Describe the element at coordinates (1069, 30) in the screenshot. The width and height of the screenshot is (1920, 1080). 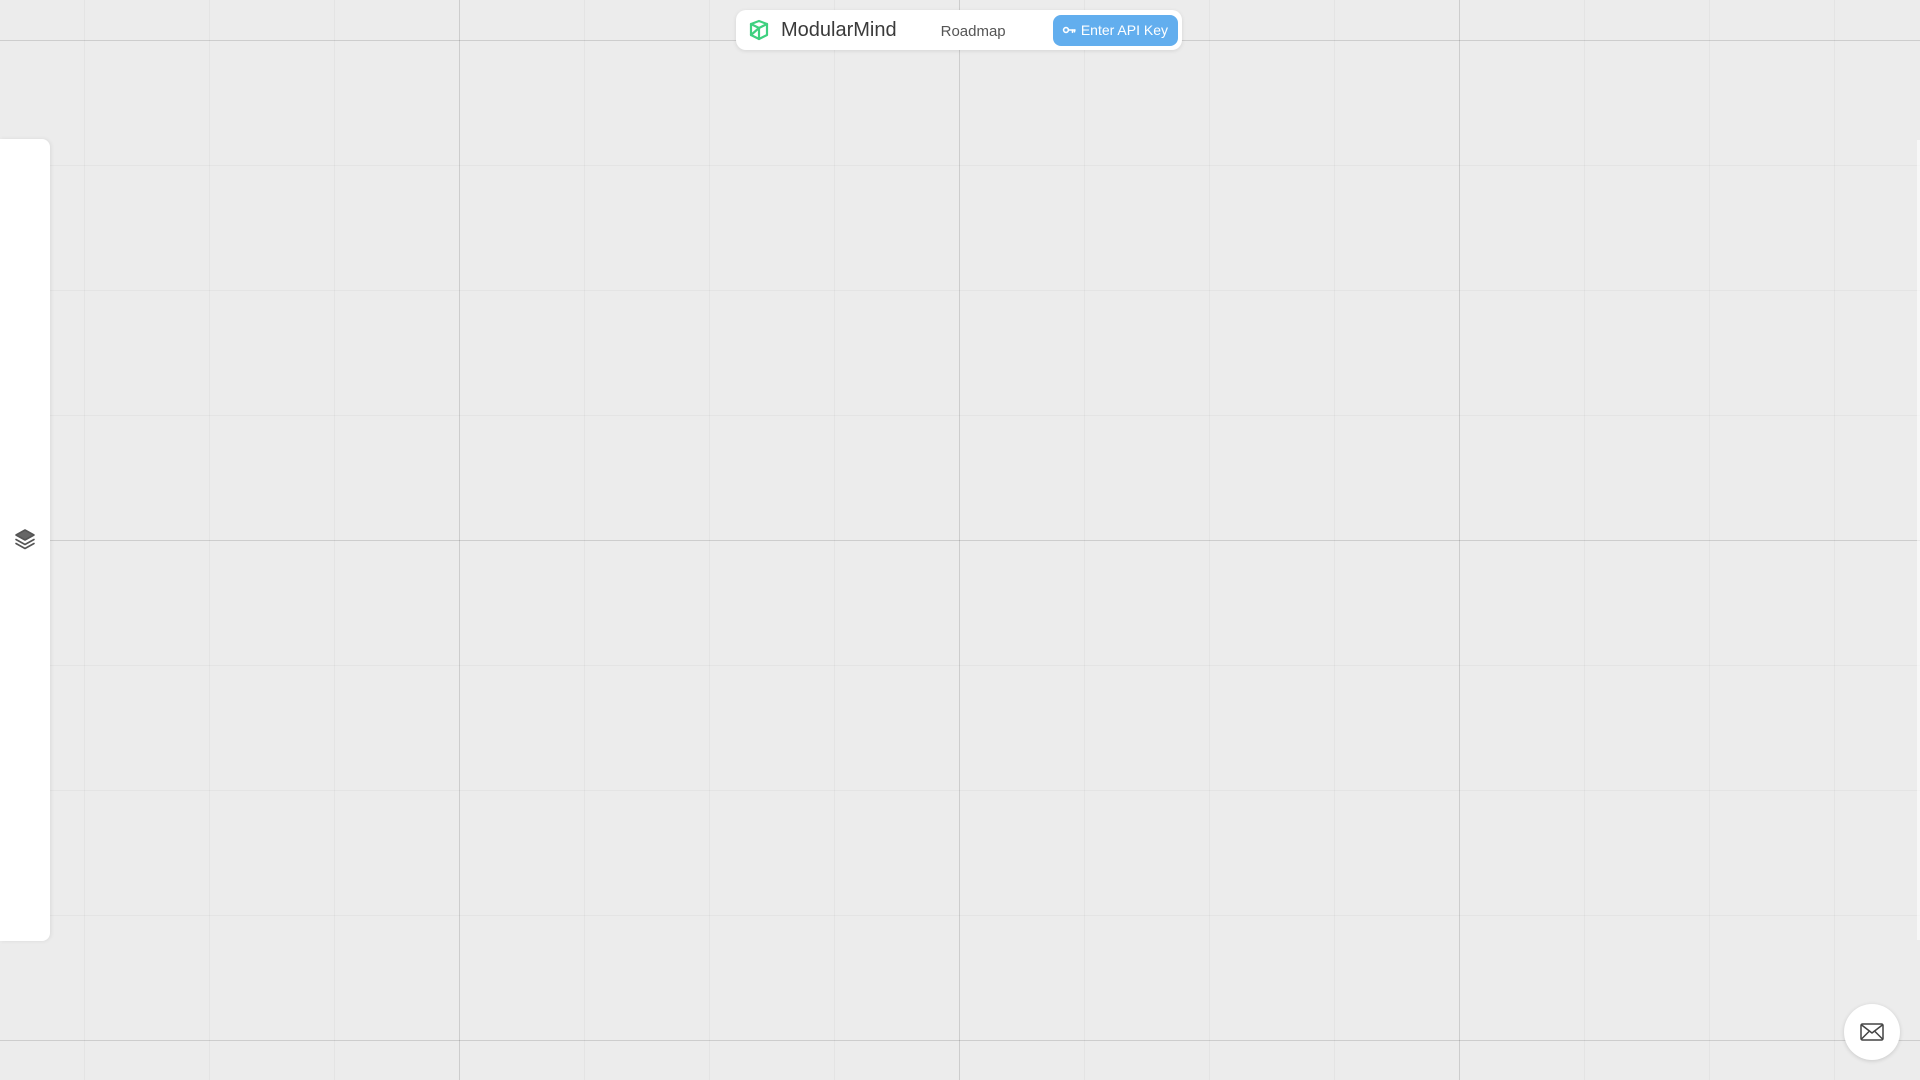
I see `key-icon` at that location.